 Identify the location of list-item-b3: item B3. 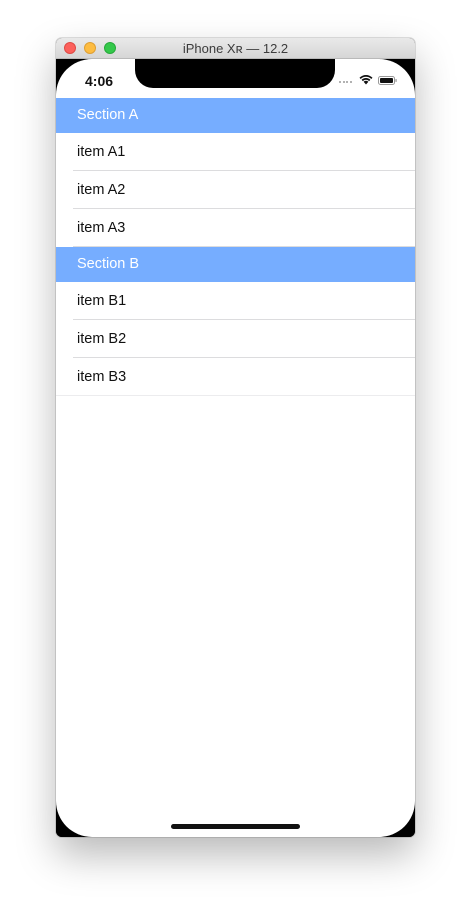
(235, 377).